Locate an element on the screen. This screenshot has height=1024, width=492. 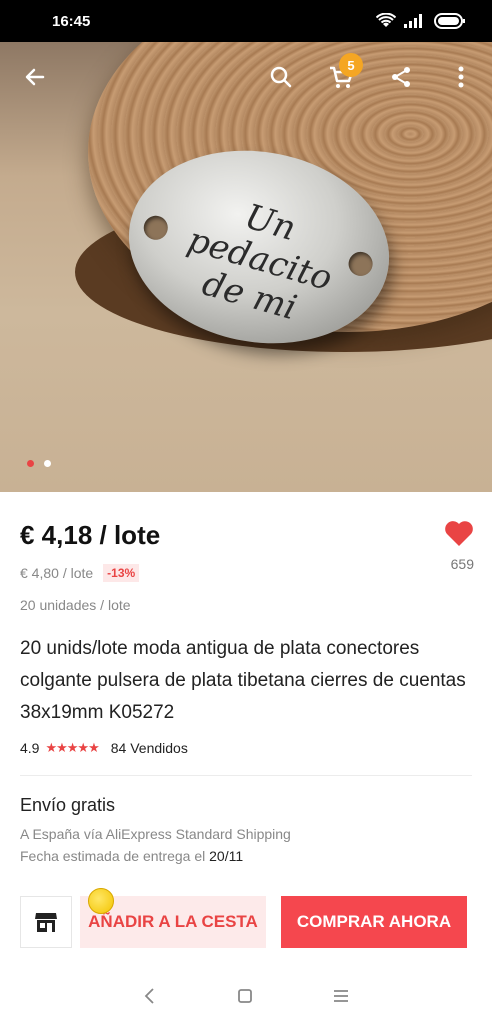
cart-count-badge: 5 is located at coordinates (351, 65).